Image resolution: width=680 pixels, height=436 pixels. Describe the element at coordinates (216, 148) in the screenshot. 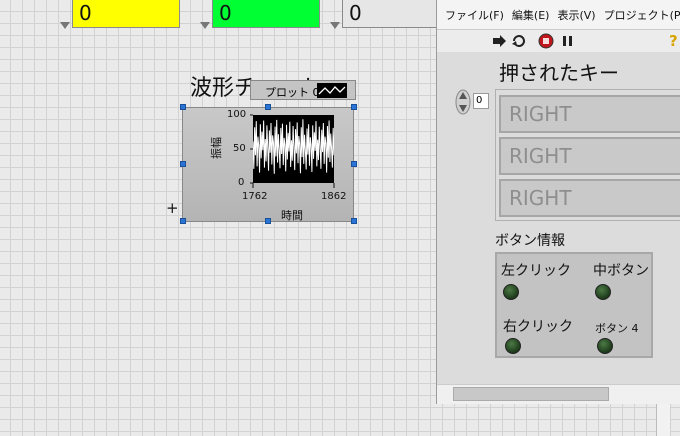

I see `y-axis-label: 振幅` at that location.